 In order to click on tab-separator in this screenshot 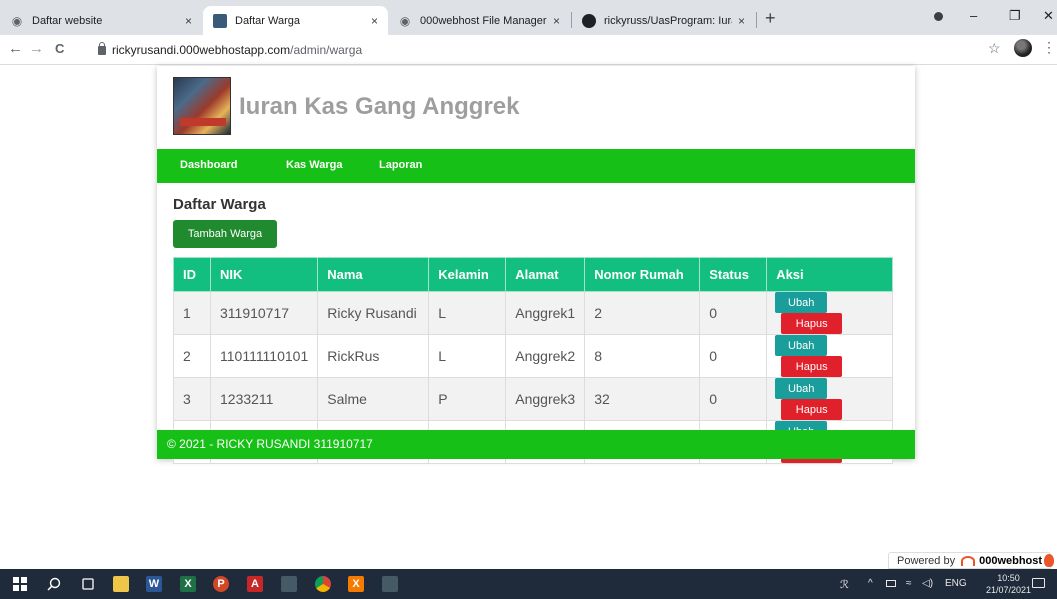, I will do `click(756, 20)`.